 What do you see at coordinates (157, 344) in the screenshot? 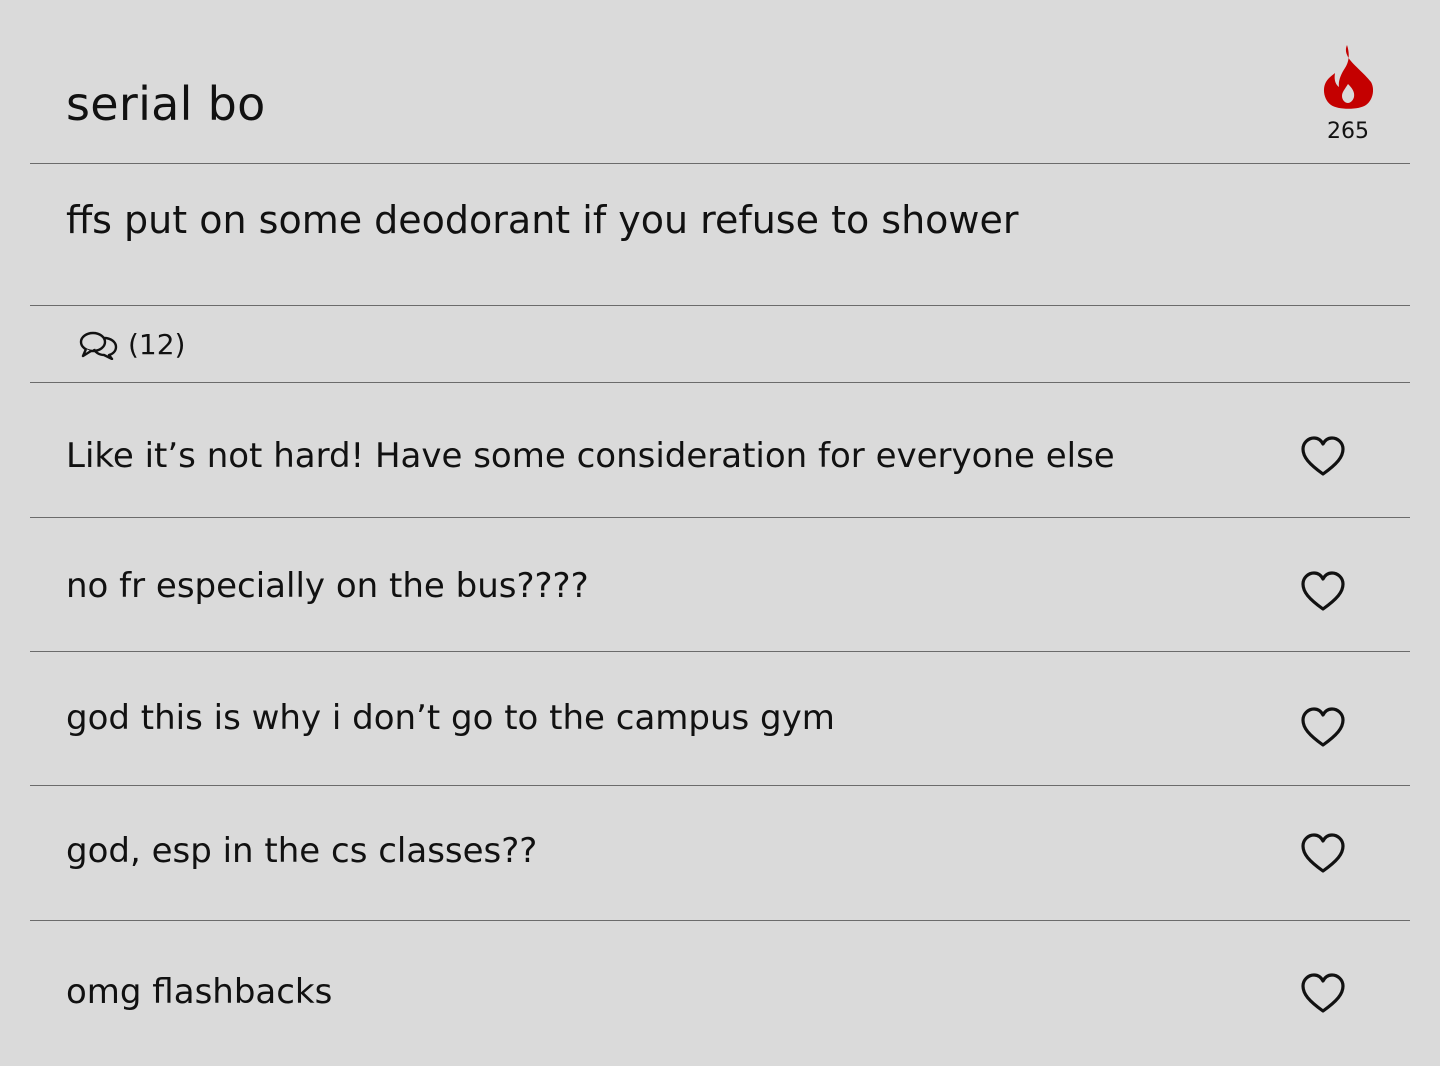
I see `comment-count: (12)` at bounding box center [157, 344].